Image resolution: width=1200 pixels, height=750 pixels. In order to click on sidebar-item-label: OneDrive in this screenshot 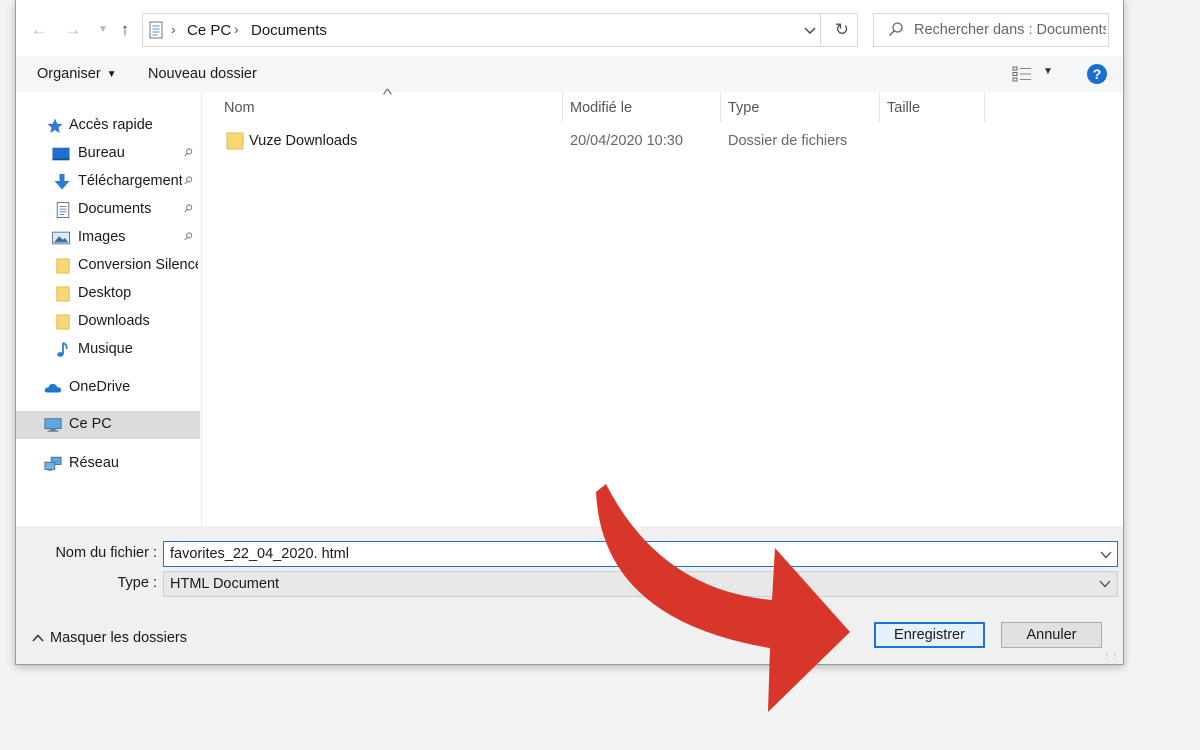, I will do `click(100, 387)`.